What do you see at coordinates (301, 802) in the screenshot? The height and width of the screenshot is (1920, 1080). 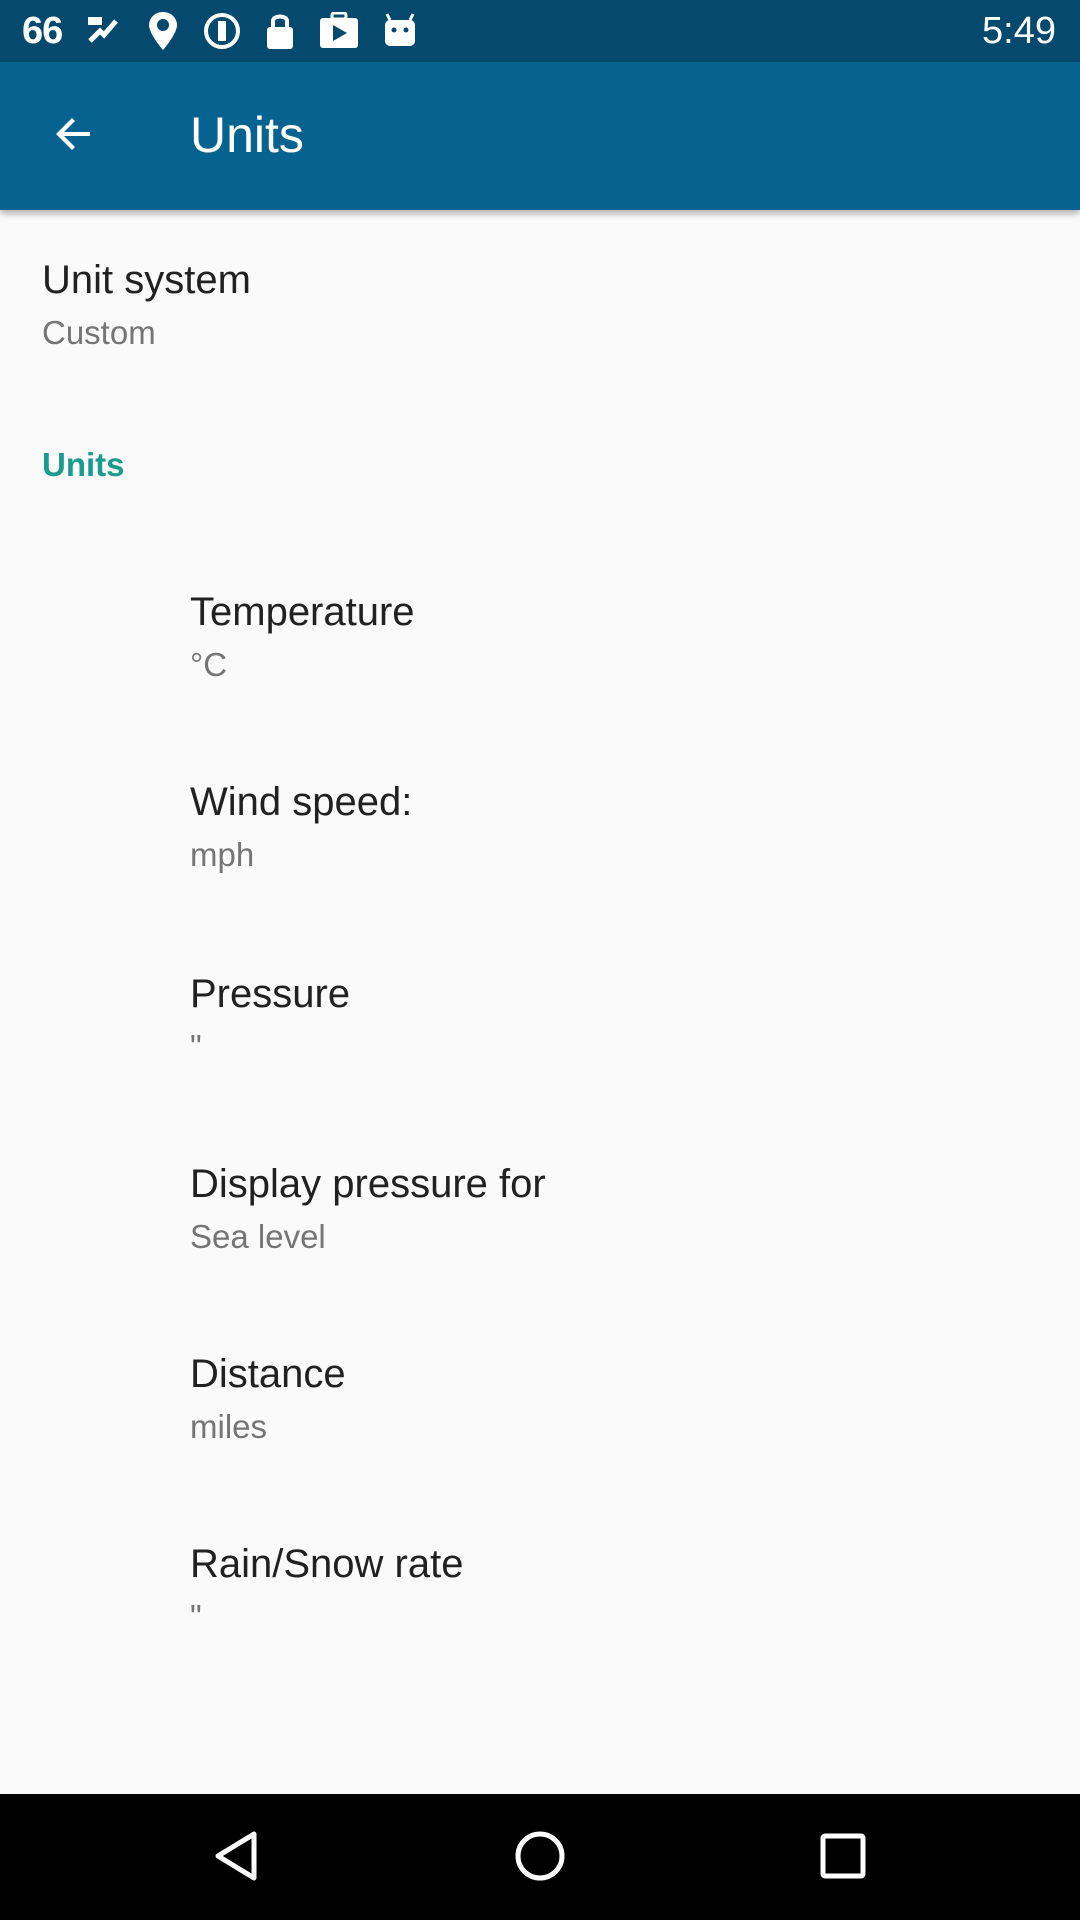 I see `preference-title: Wind speed:` at bounding box center [301, 802].